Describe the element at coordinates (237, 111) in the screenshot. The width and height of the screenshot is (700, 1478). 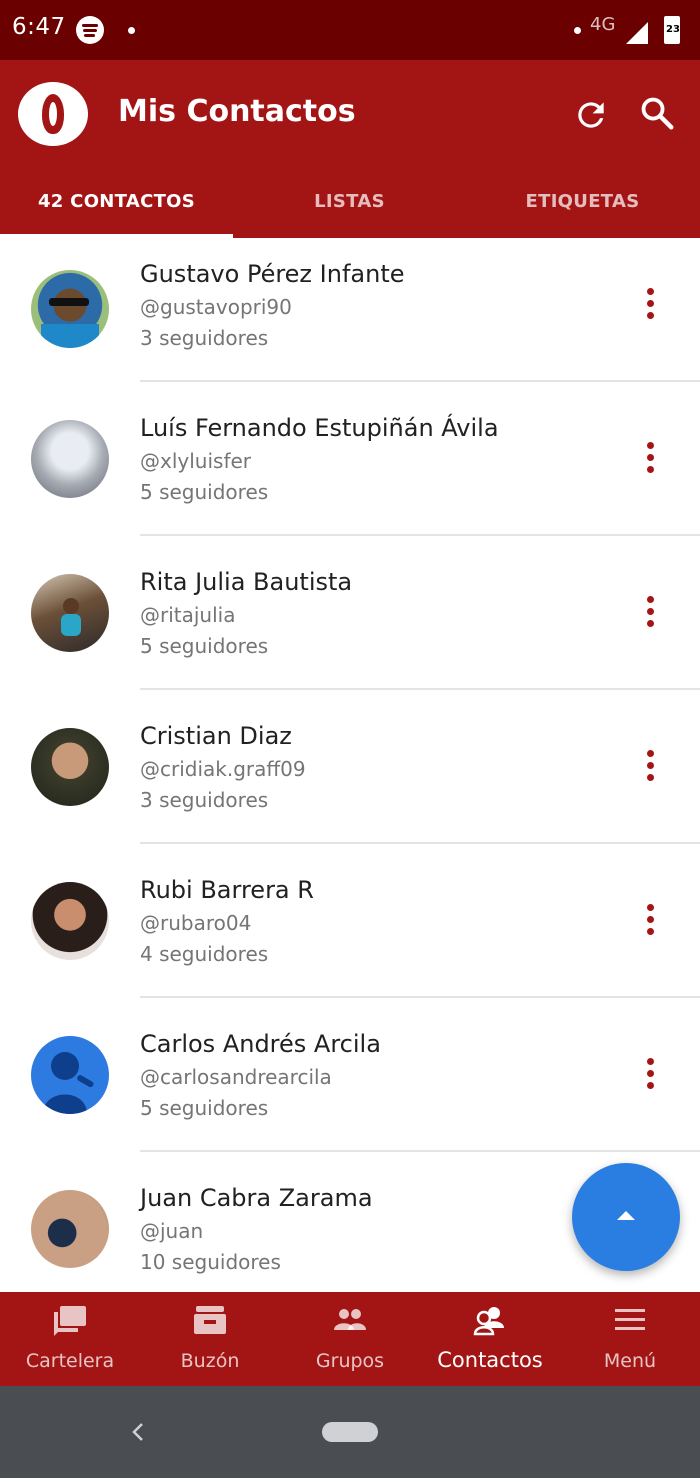
I see `page-title: Mis Contactos` at that location.